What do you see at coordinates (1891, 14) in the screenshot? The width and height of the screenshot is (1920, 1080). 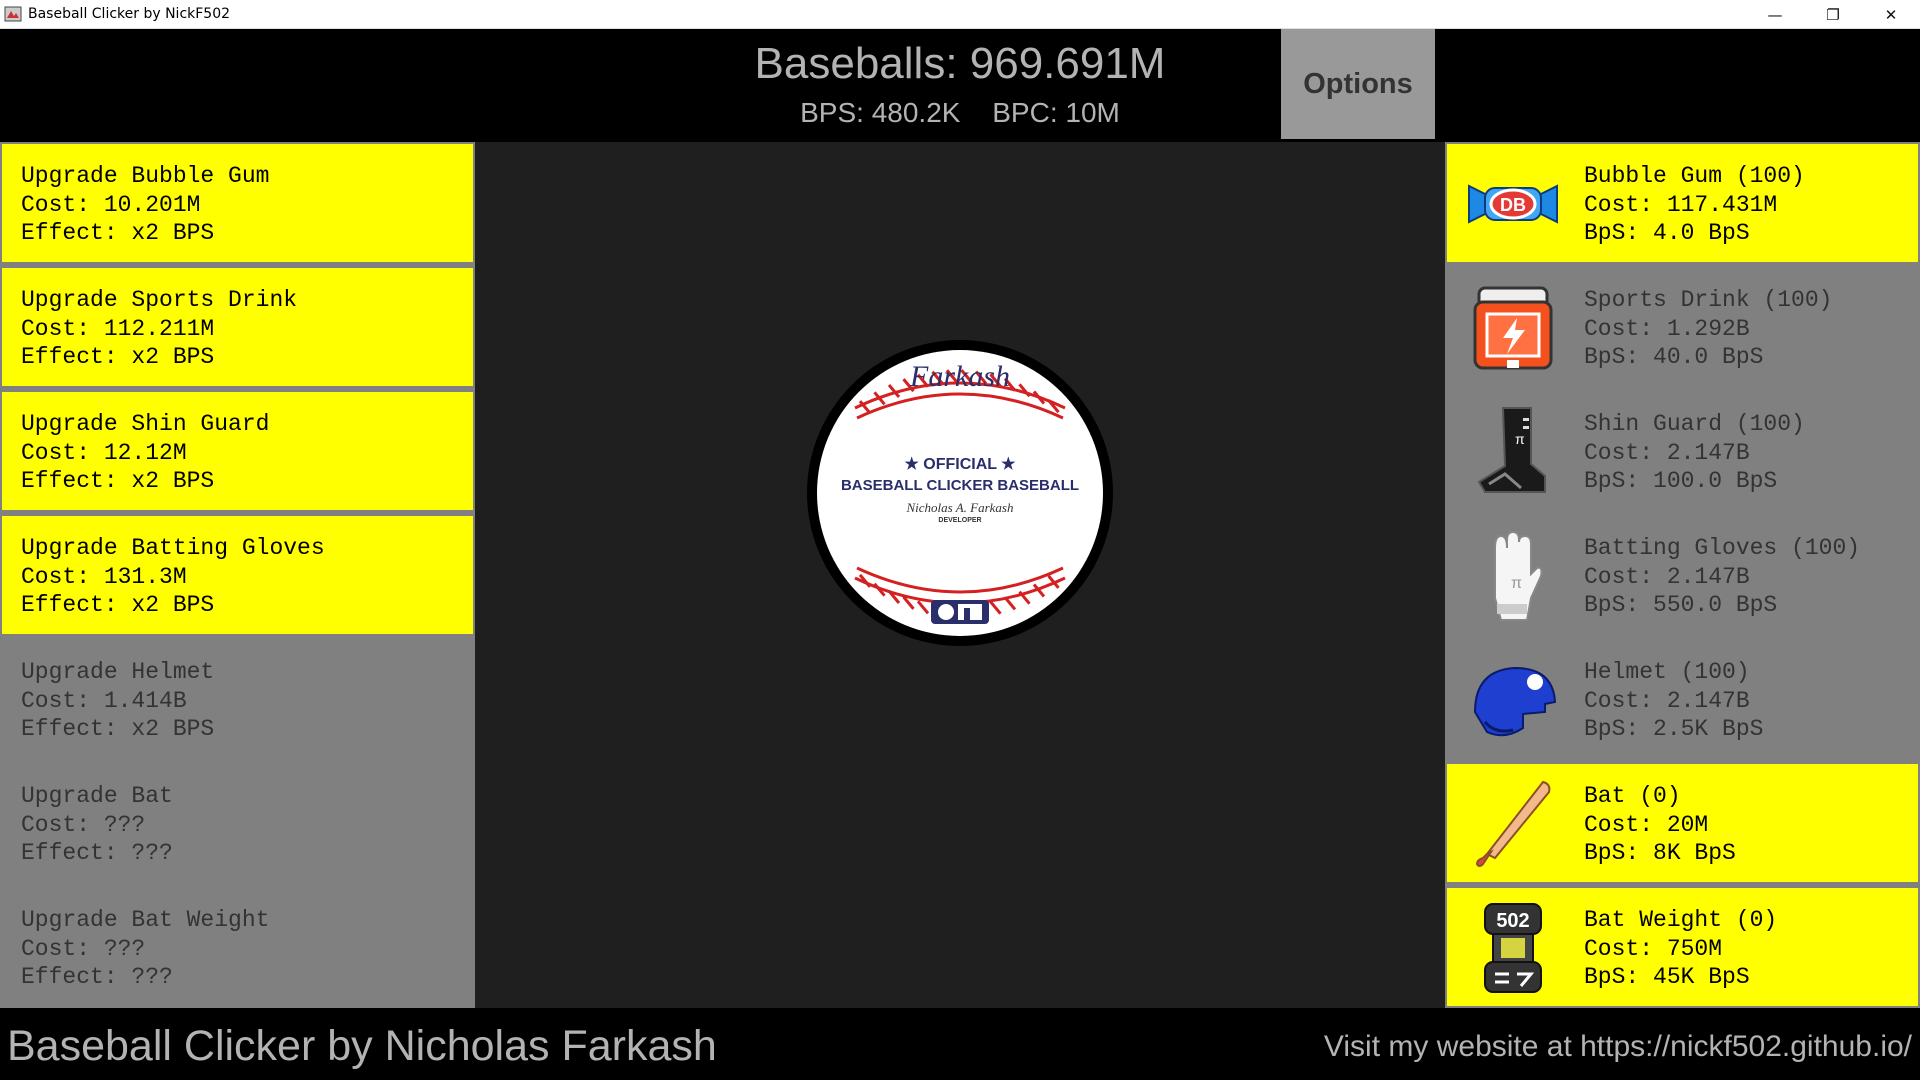 I see `close-button: ✕` at bounding box center [1891, 14].